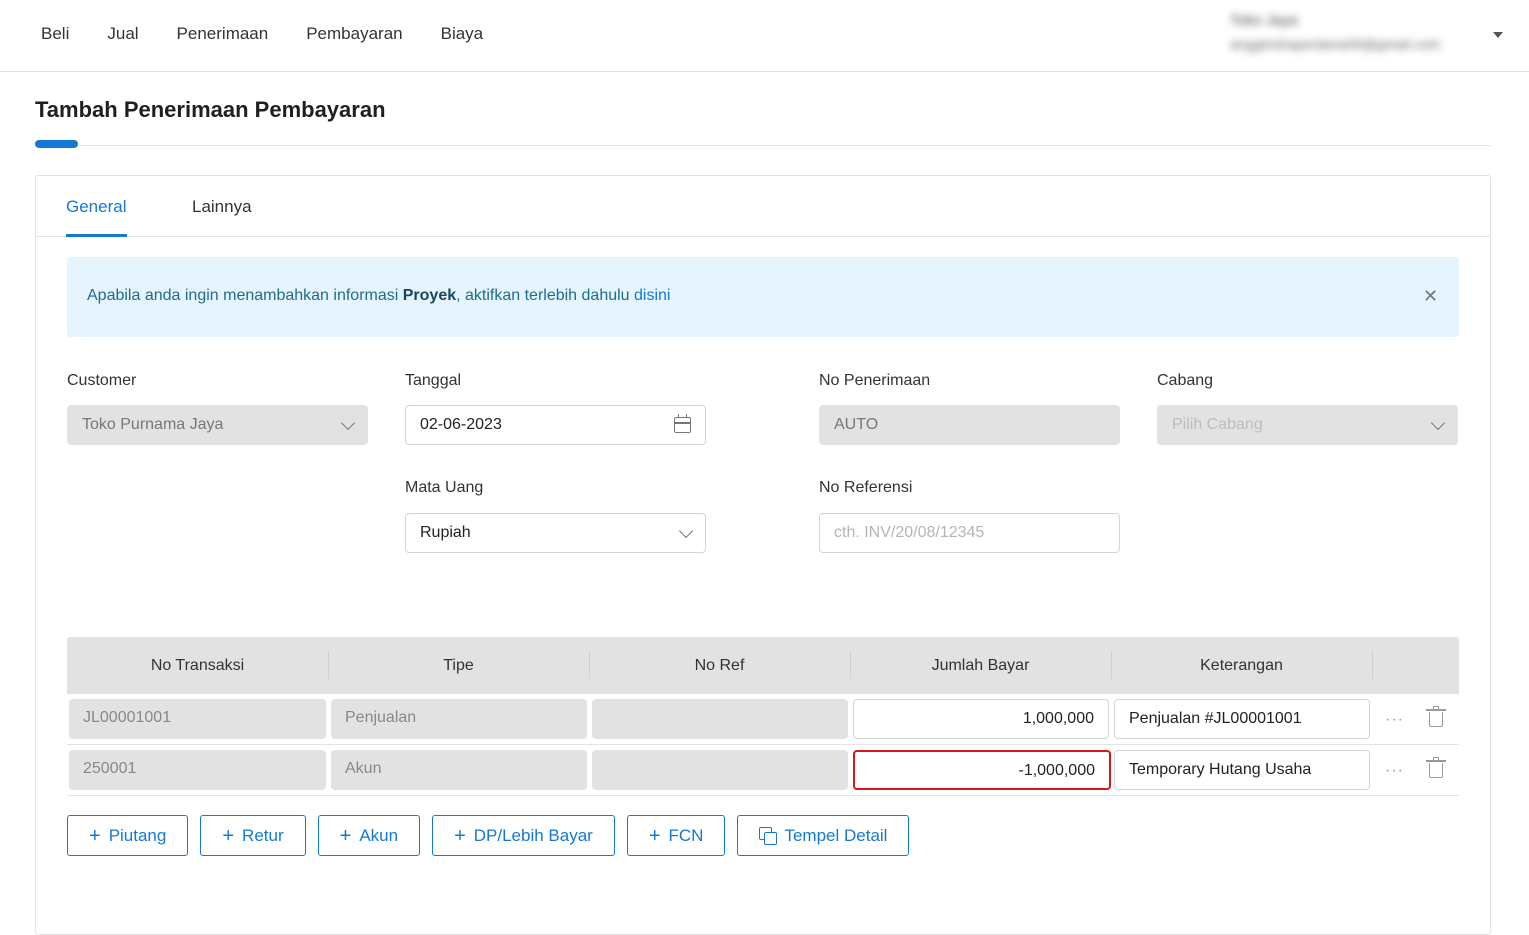 The width and height of the screenshot is (1529, 935). Describe the element at coordinates (719, 665) in the screenshot. I see `header-no-ref: No Ref` at that location.